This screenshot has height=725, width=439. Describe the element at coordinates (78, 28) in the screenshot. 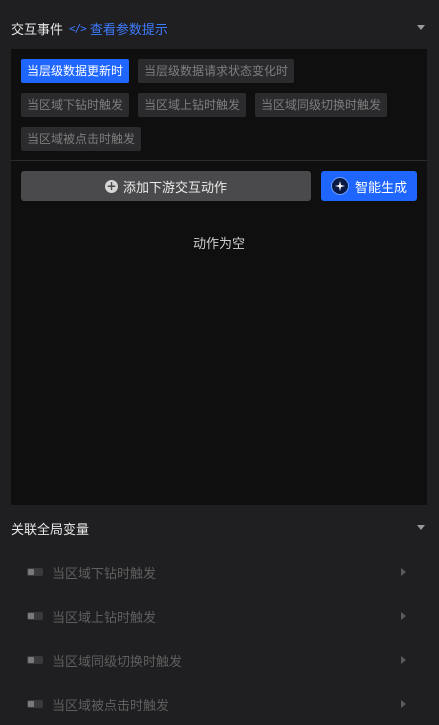

I see `code-icon: </>` at that location.